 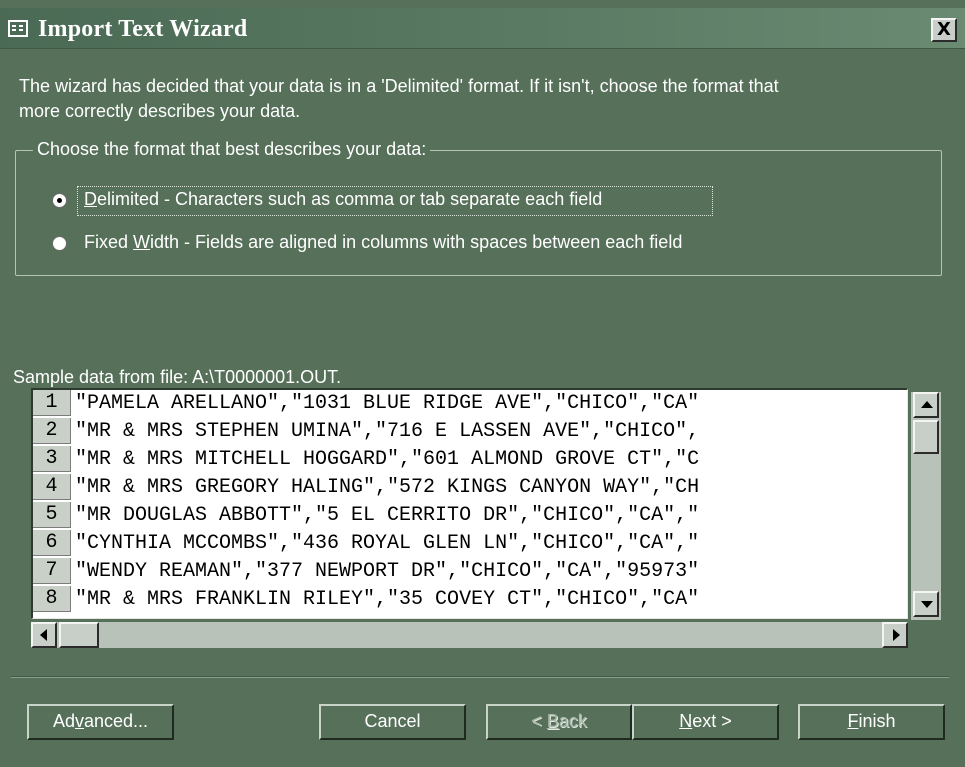 I want to click on arrow-down-icon, so click(x=927, y=604).